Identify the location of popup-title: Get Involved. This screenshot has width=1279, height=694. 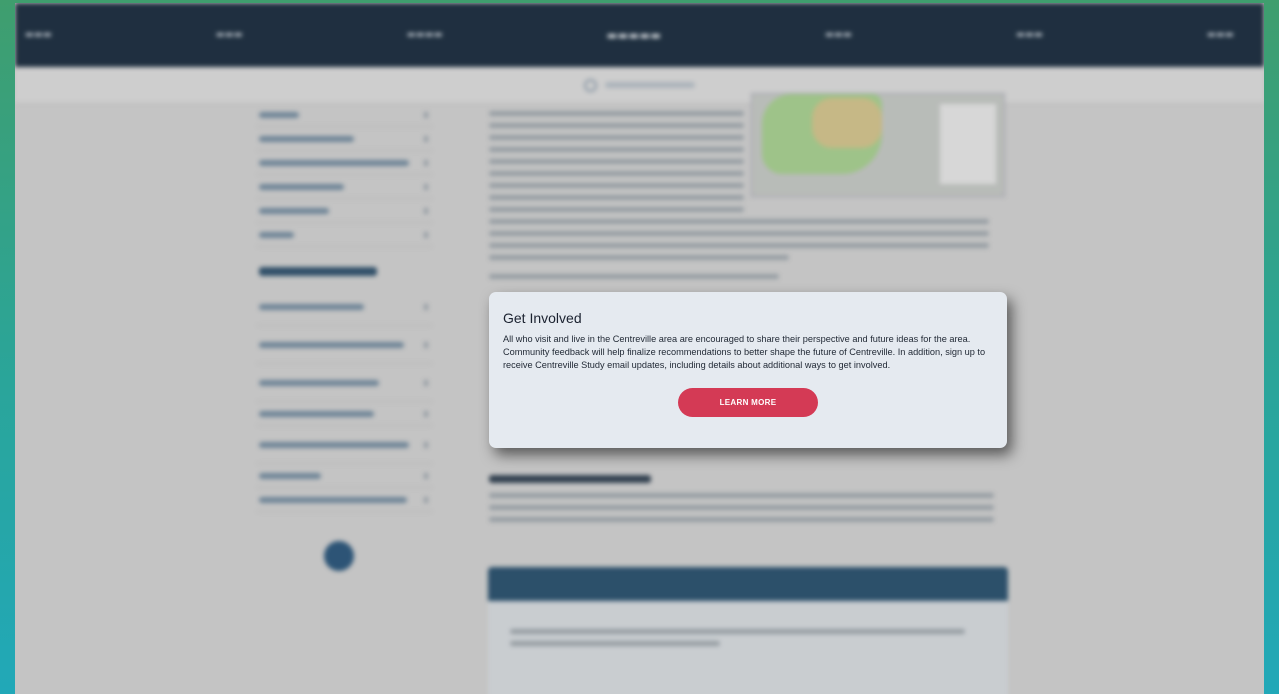
(542, 318).